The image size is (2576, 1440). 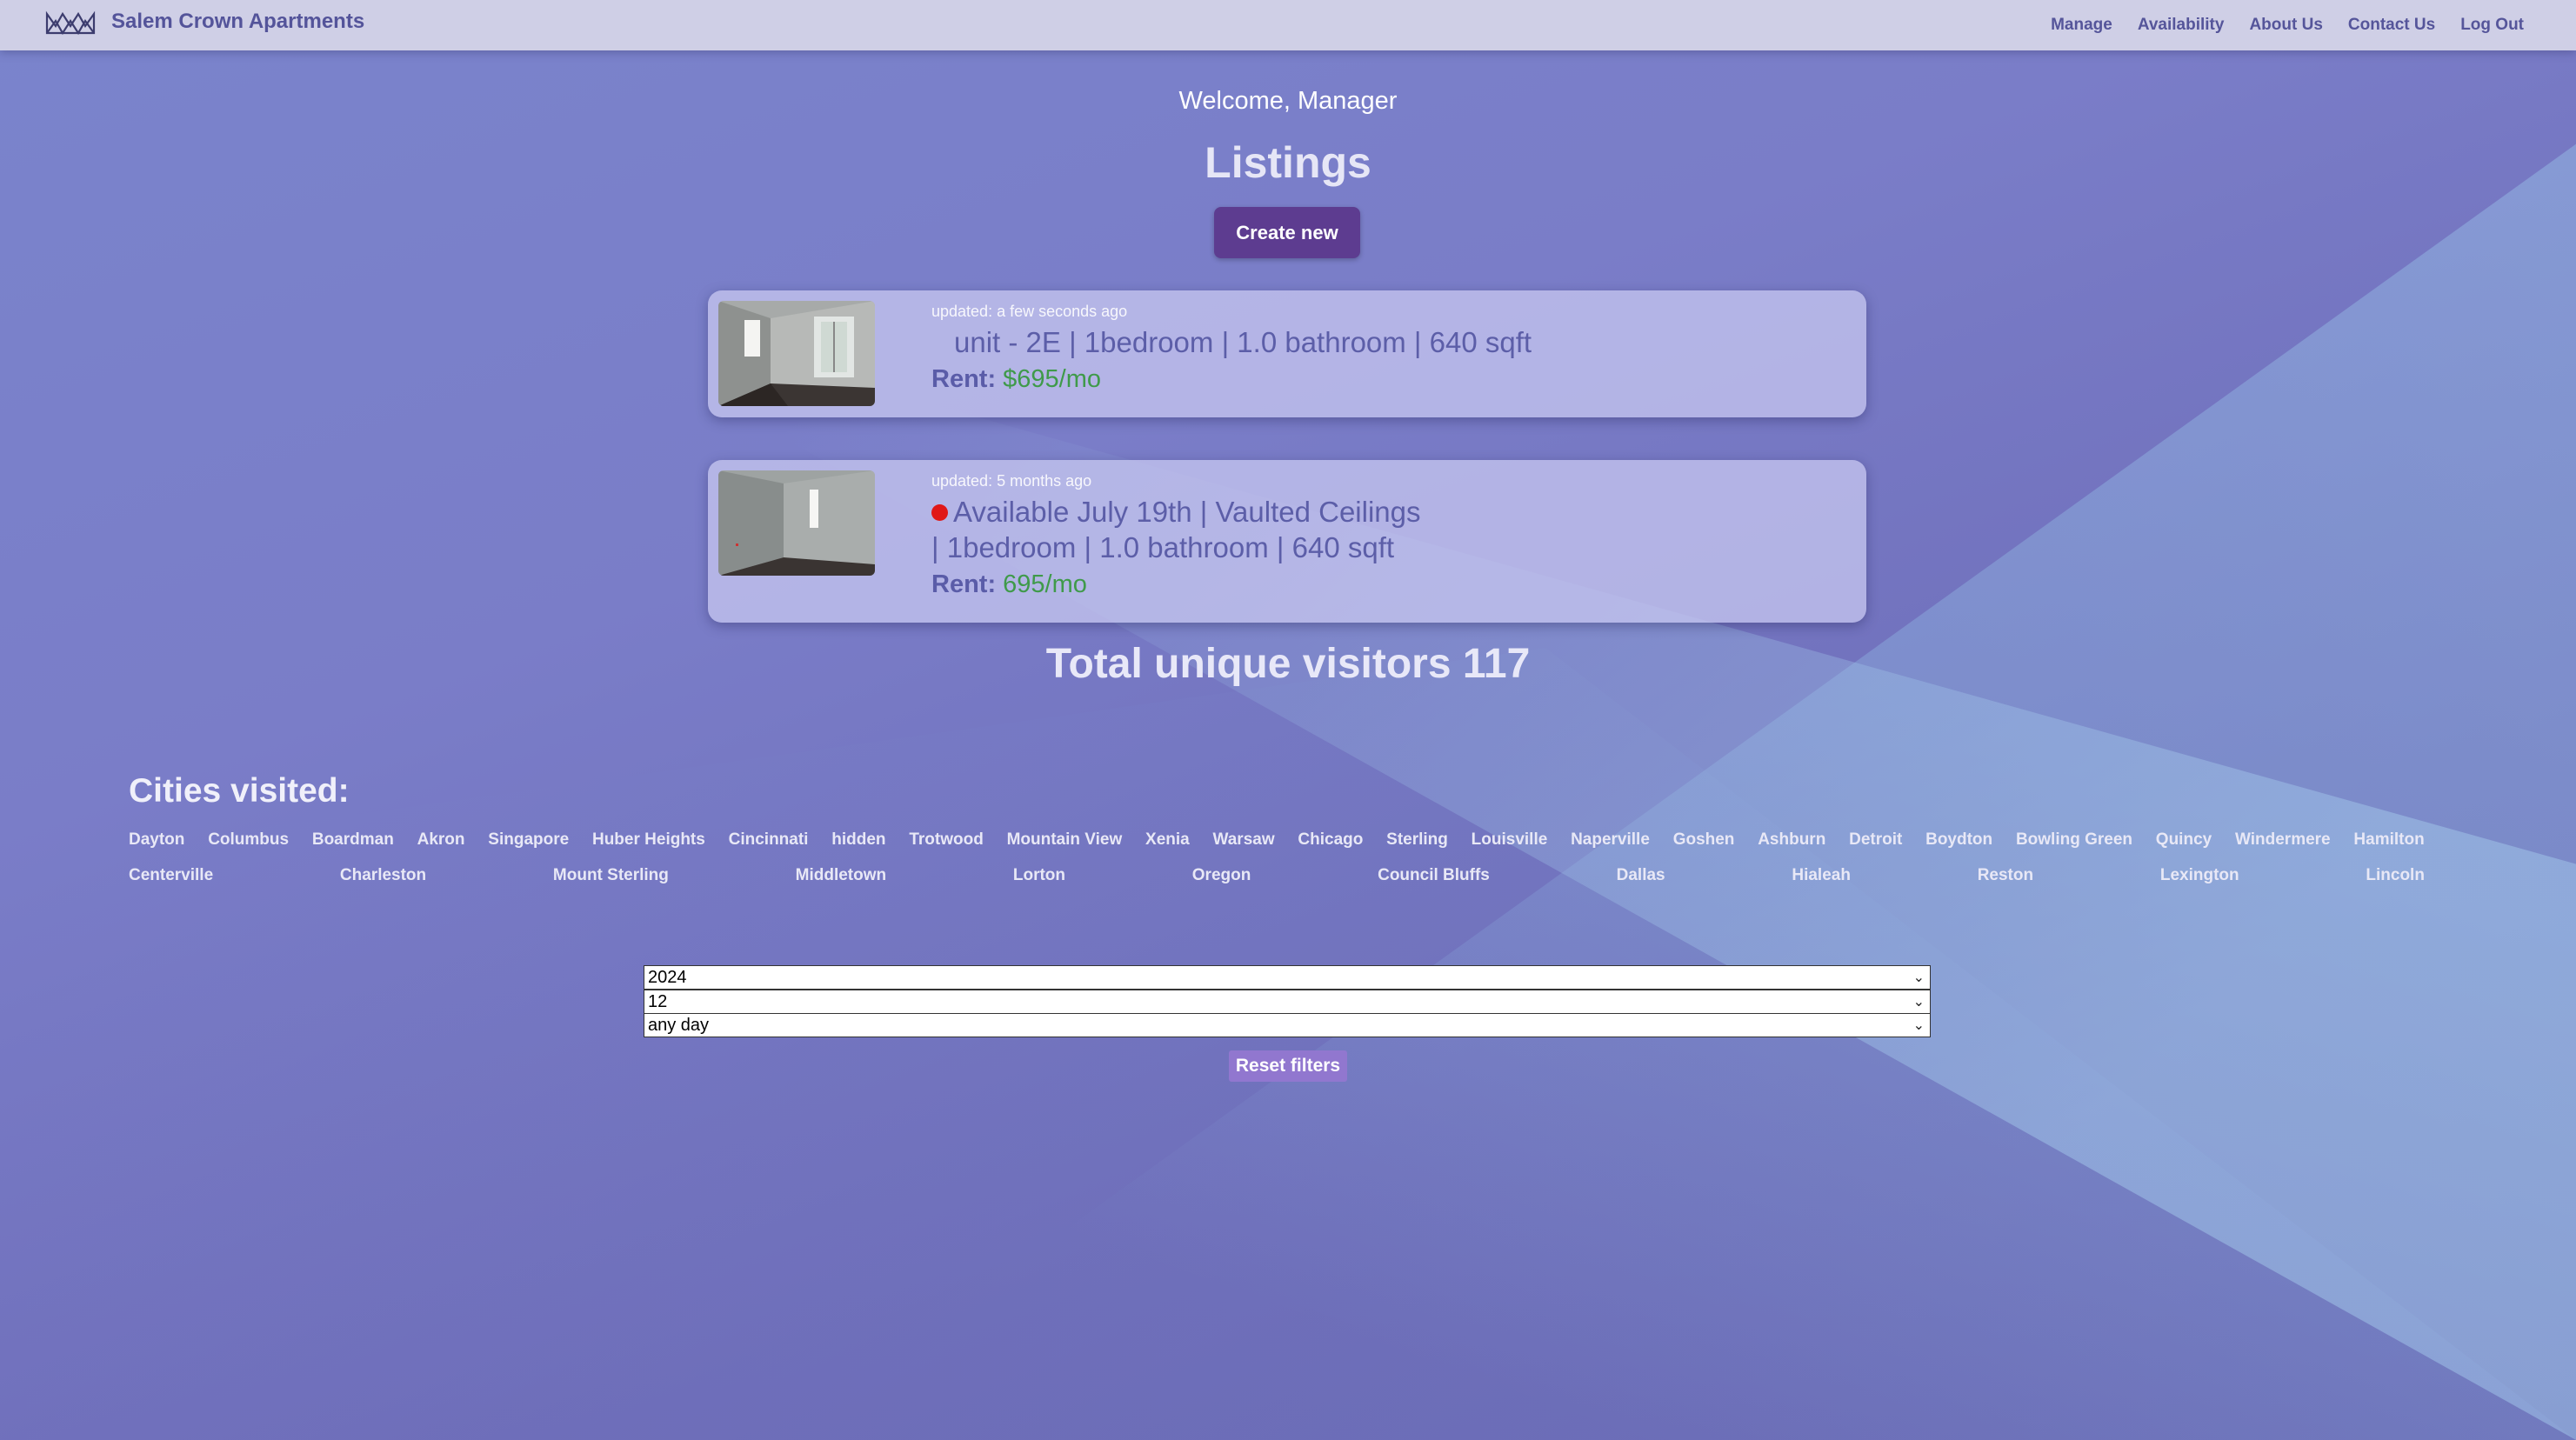 I want to click on city-item: Chicago, so click(x=1331, y=839).